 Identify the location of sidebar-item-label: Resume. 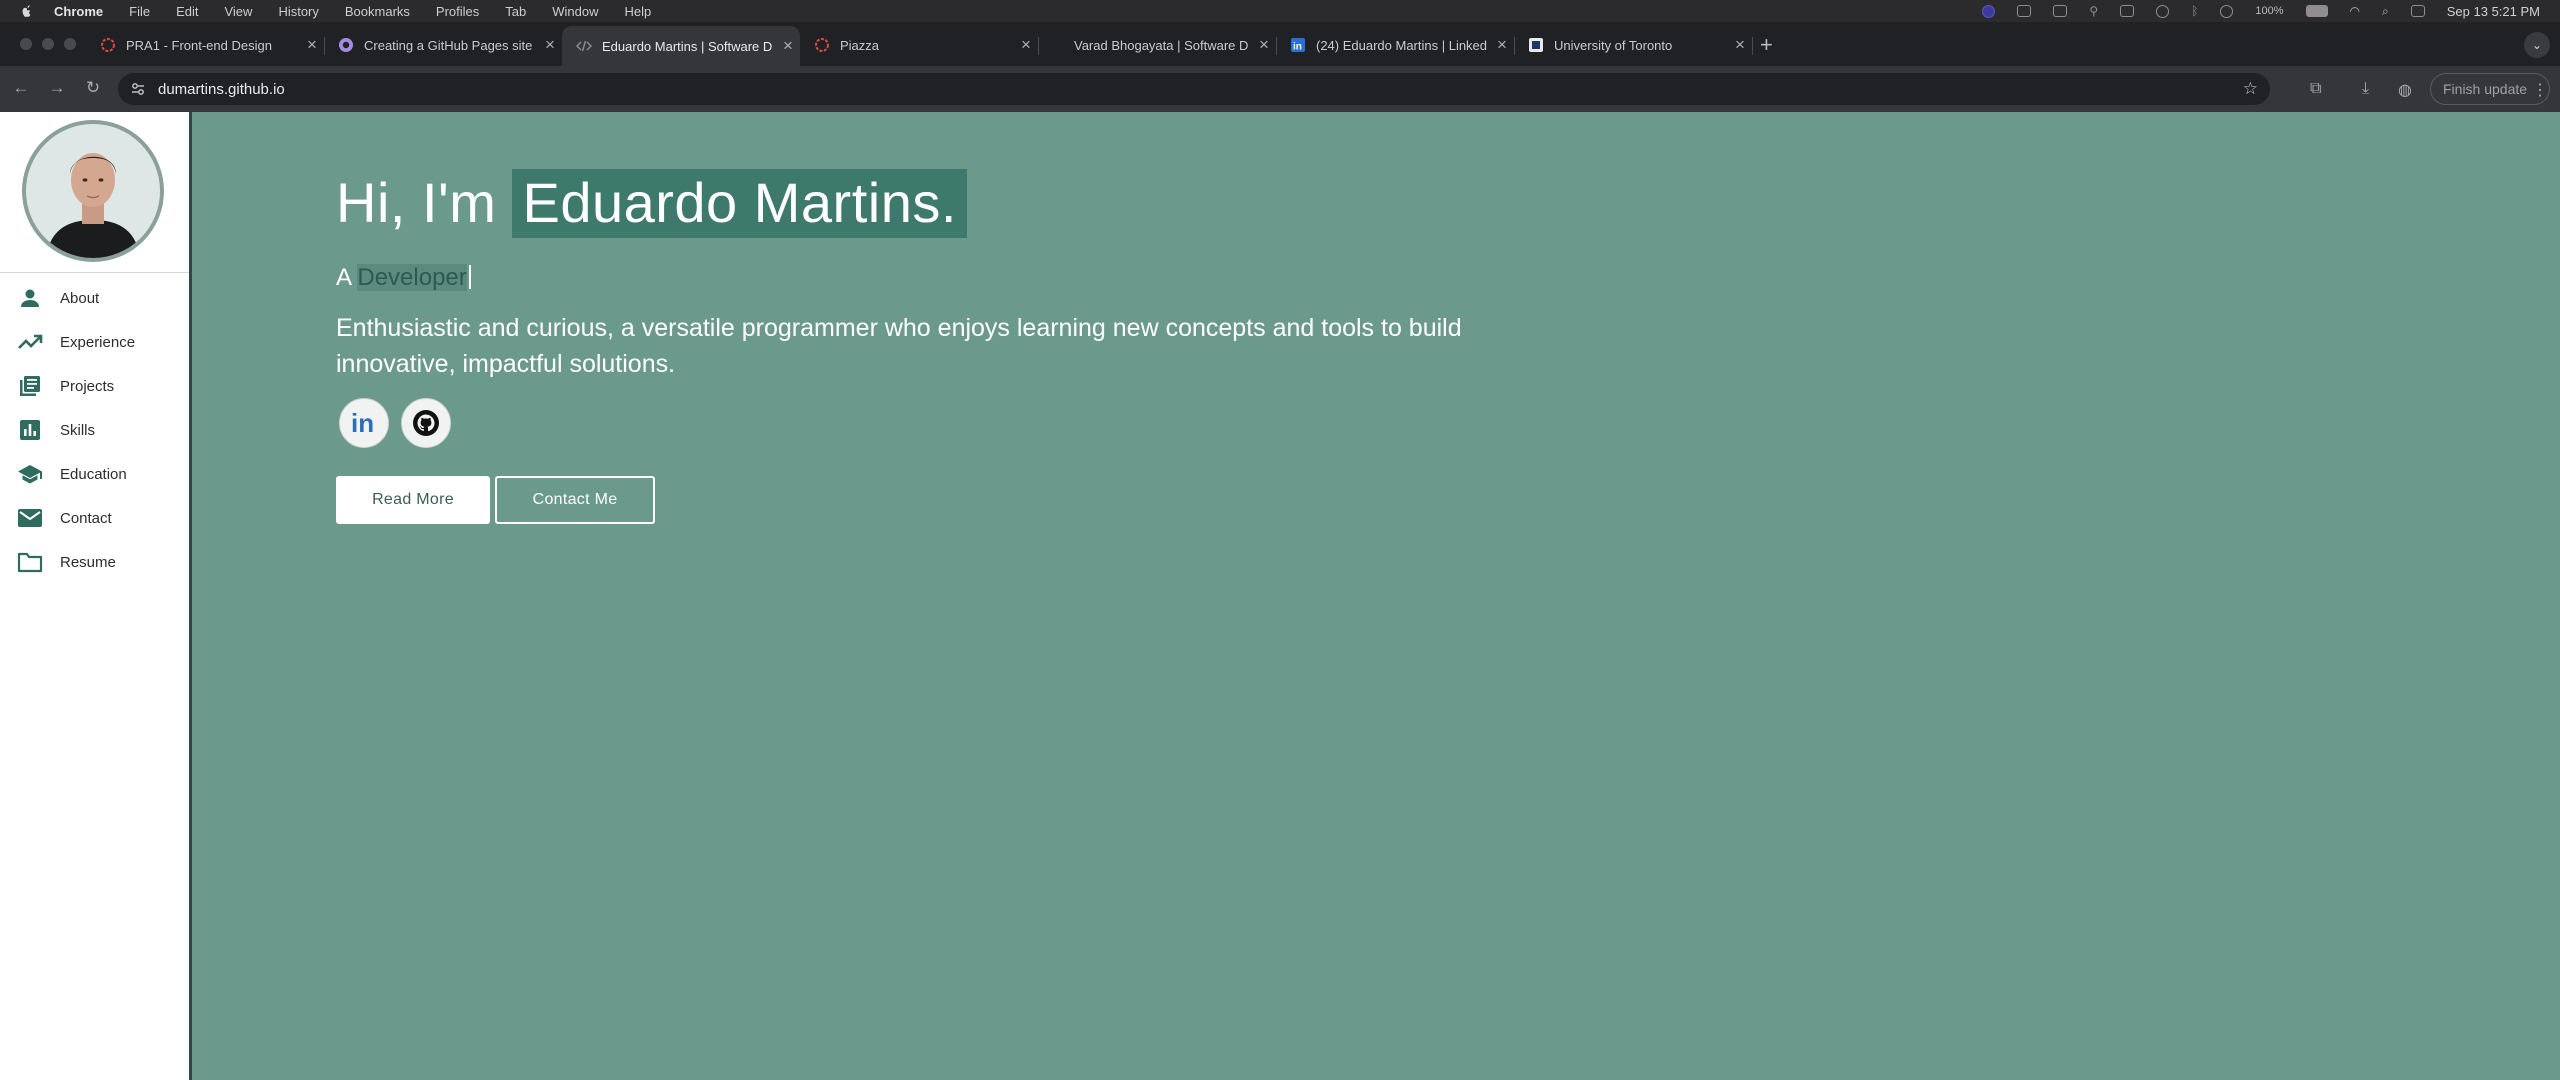
(88, 562).